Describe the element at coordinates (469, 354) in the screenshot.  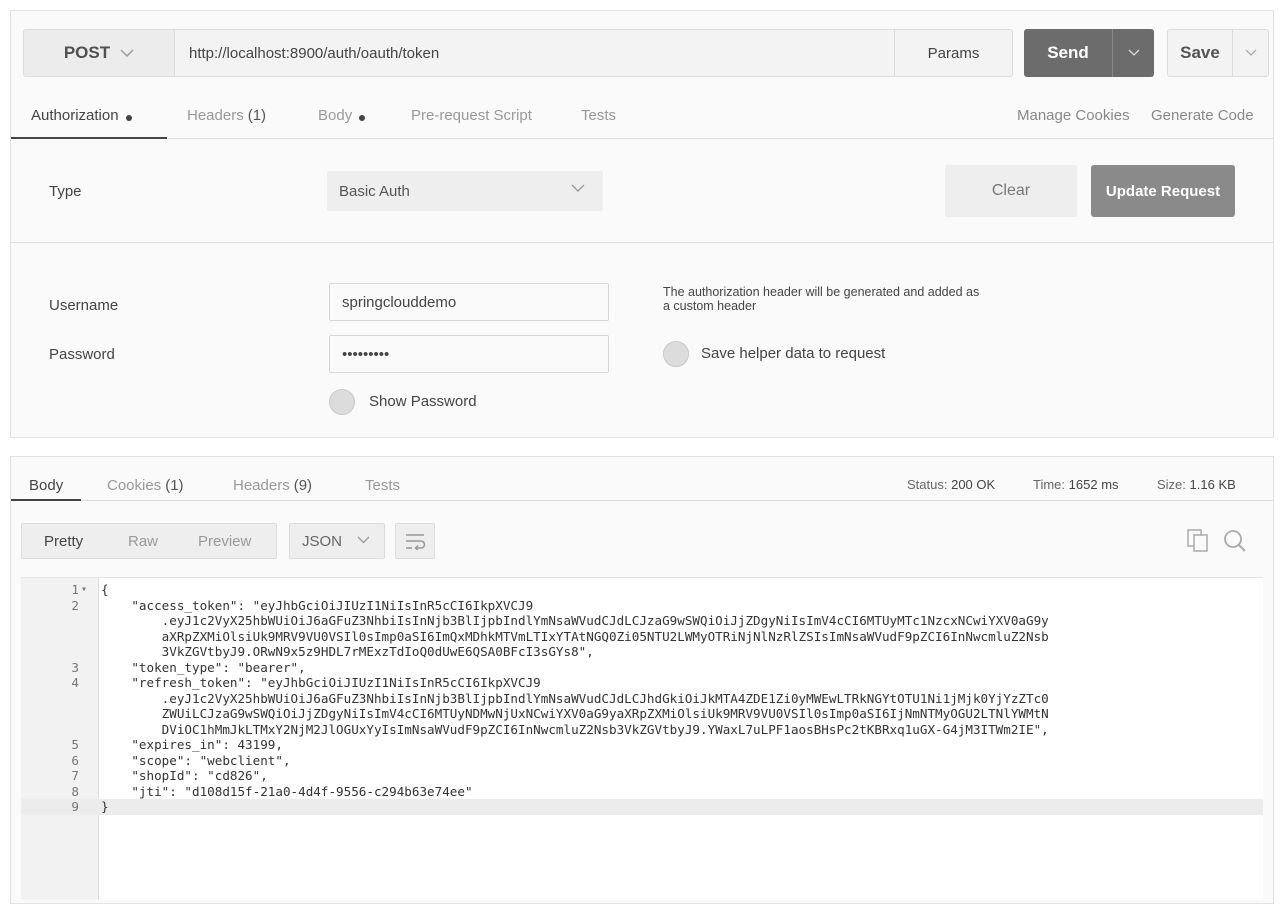
I see `password-input: •••••••••` at that location.